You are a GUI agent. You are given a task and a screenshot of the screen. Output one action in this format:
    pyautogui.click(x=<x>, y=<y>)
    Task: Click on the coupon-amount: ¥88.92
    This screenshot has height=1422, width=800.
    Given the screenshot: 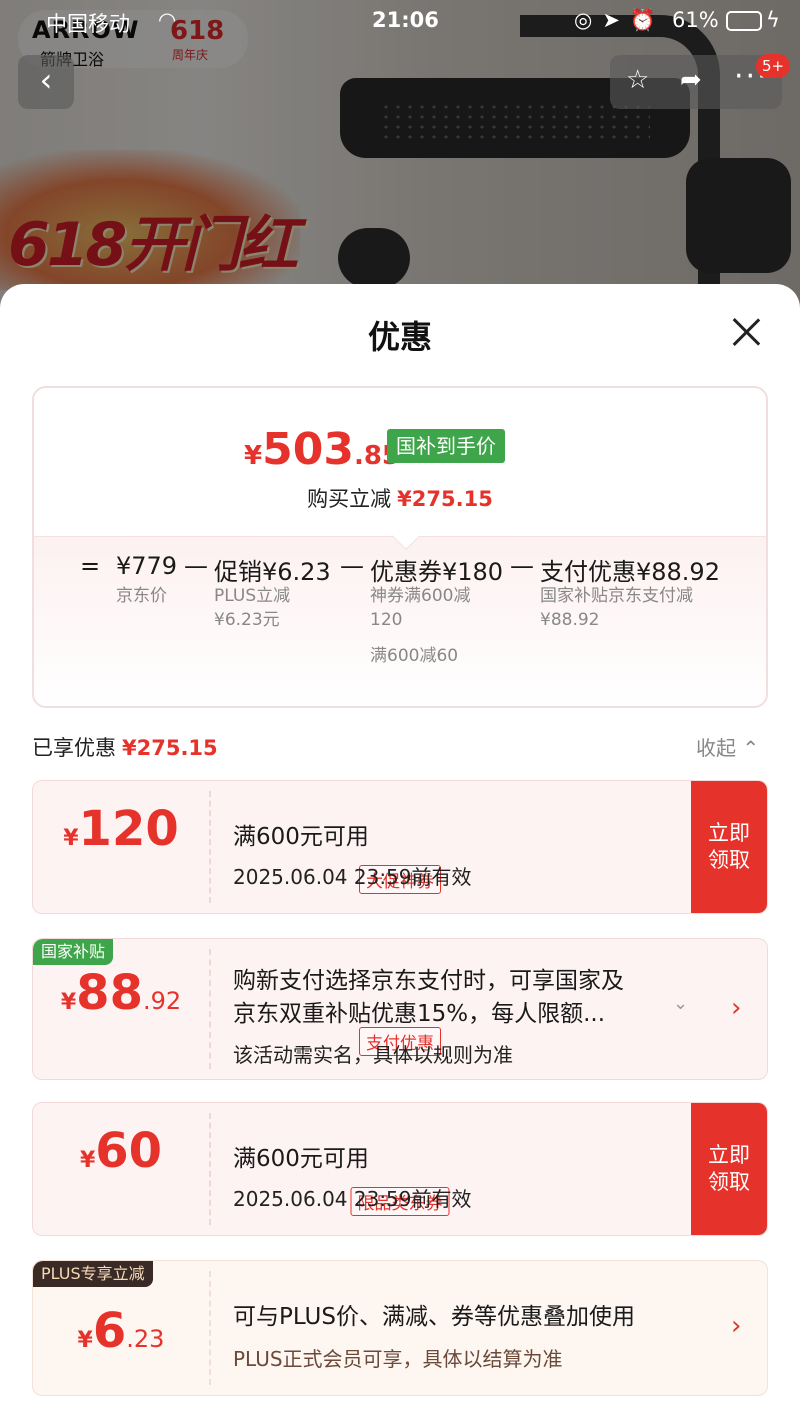 What is the action you would take?
    pyautogui.click(x=121, y=993)
    